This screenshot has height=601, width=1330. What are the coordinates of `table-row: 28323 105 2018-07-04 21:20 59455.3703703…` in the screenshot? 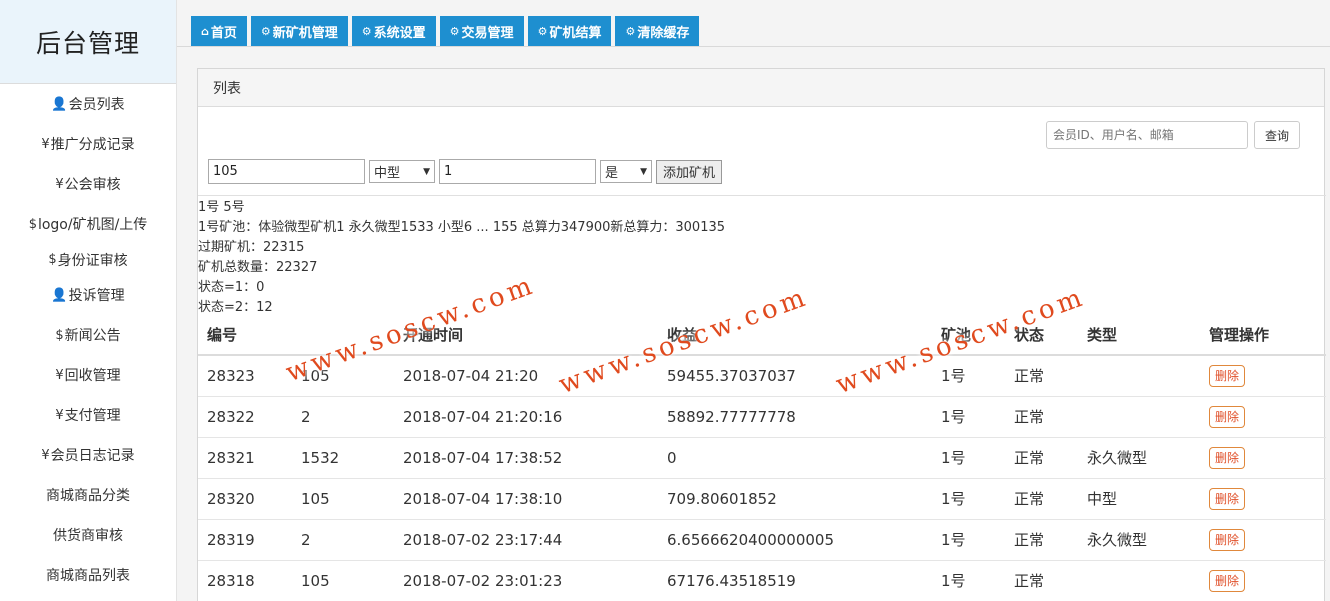 It's located at (762, 375).